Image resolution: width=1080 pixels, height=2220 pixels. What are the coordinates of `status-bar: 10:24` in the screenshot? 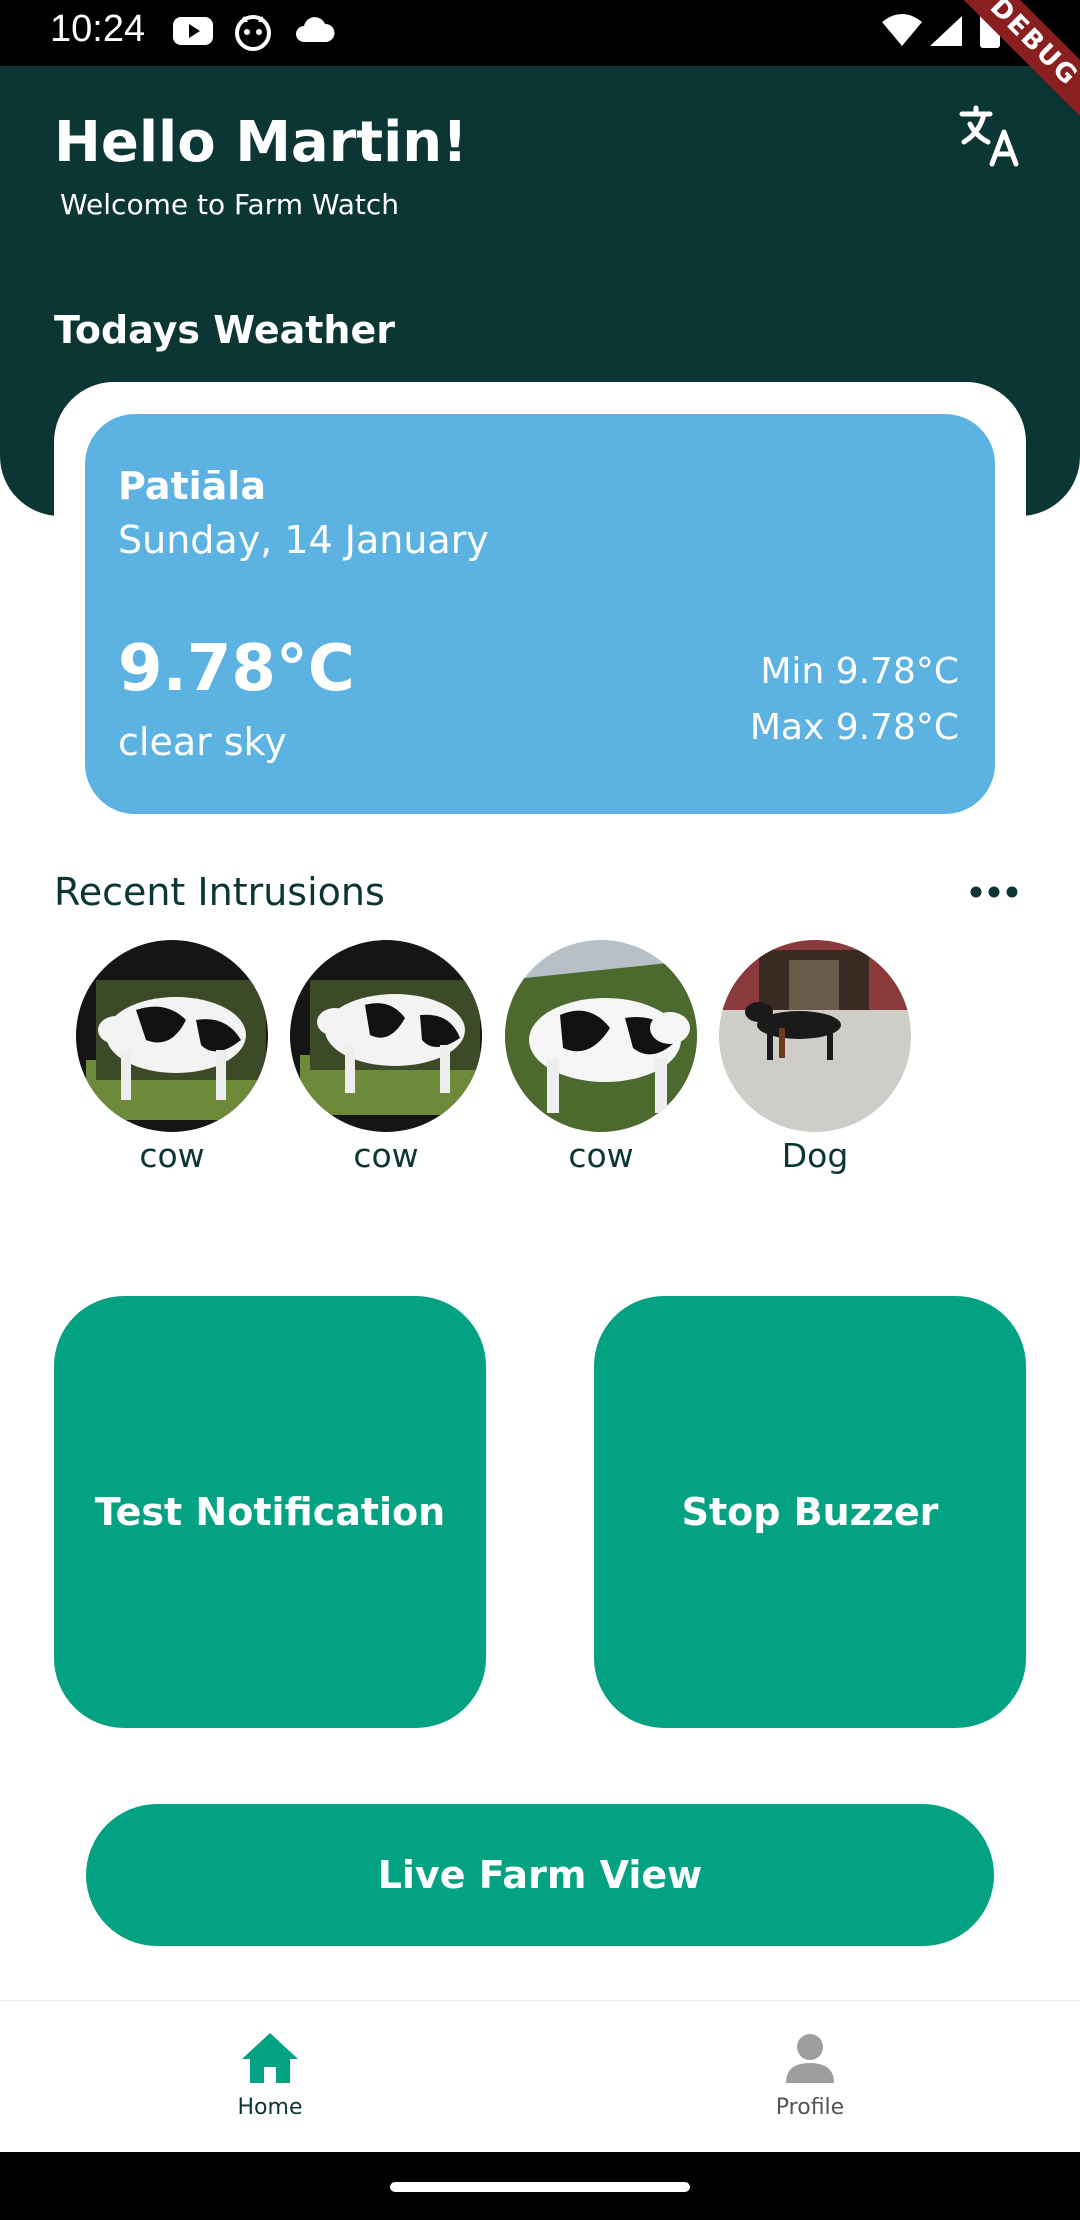 It's located at (540, 33).